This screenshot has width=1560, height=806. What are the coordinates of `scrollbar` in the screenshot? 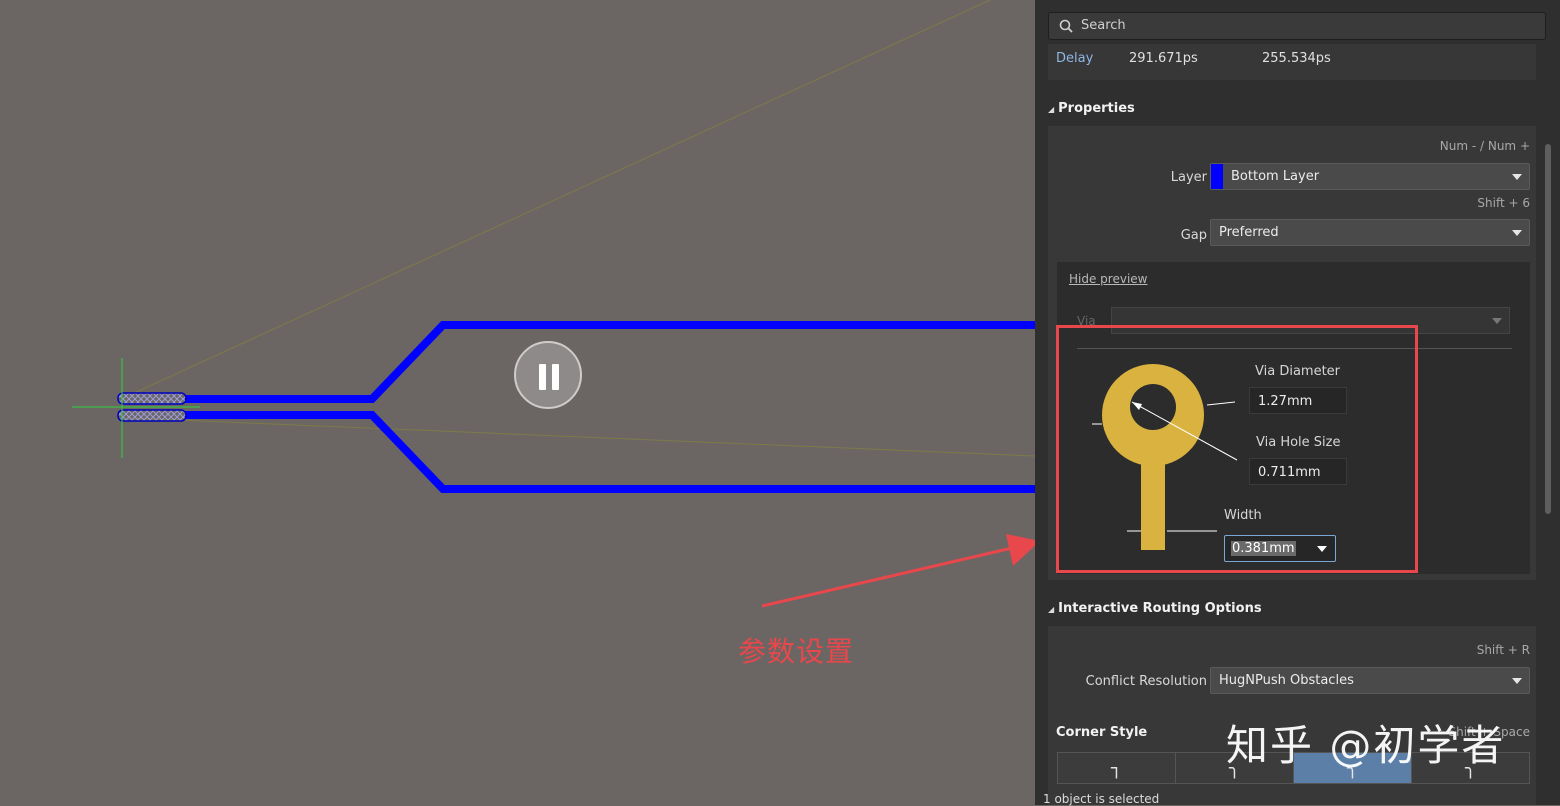 It's located at (1548, 421).